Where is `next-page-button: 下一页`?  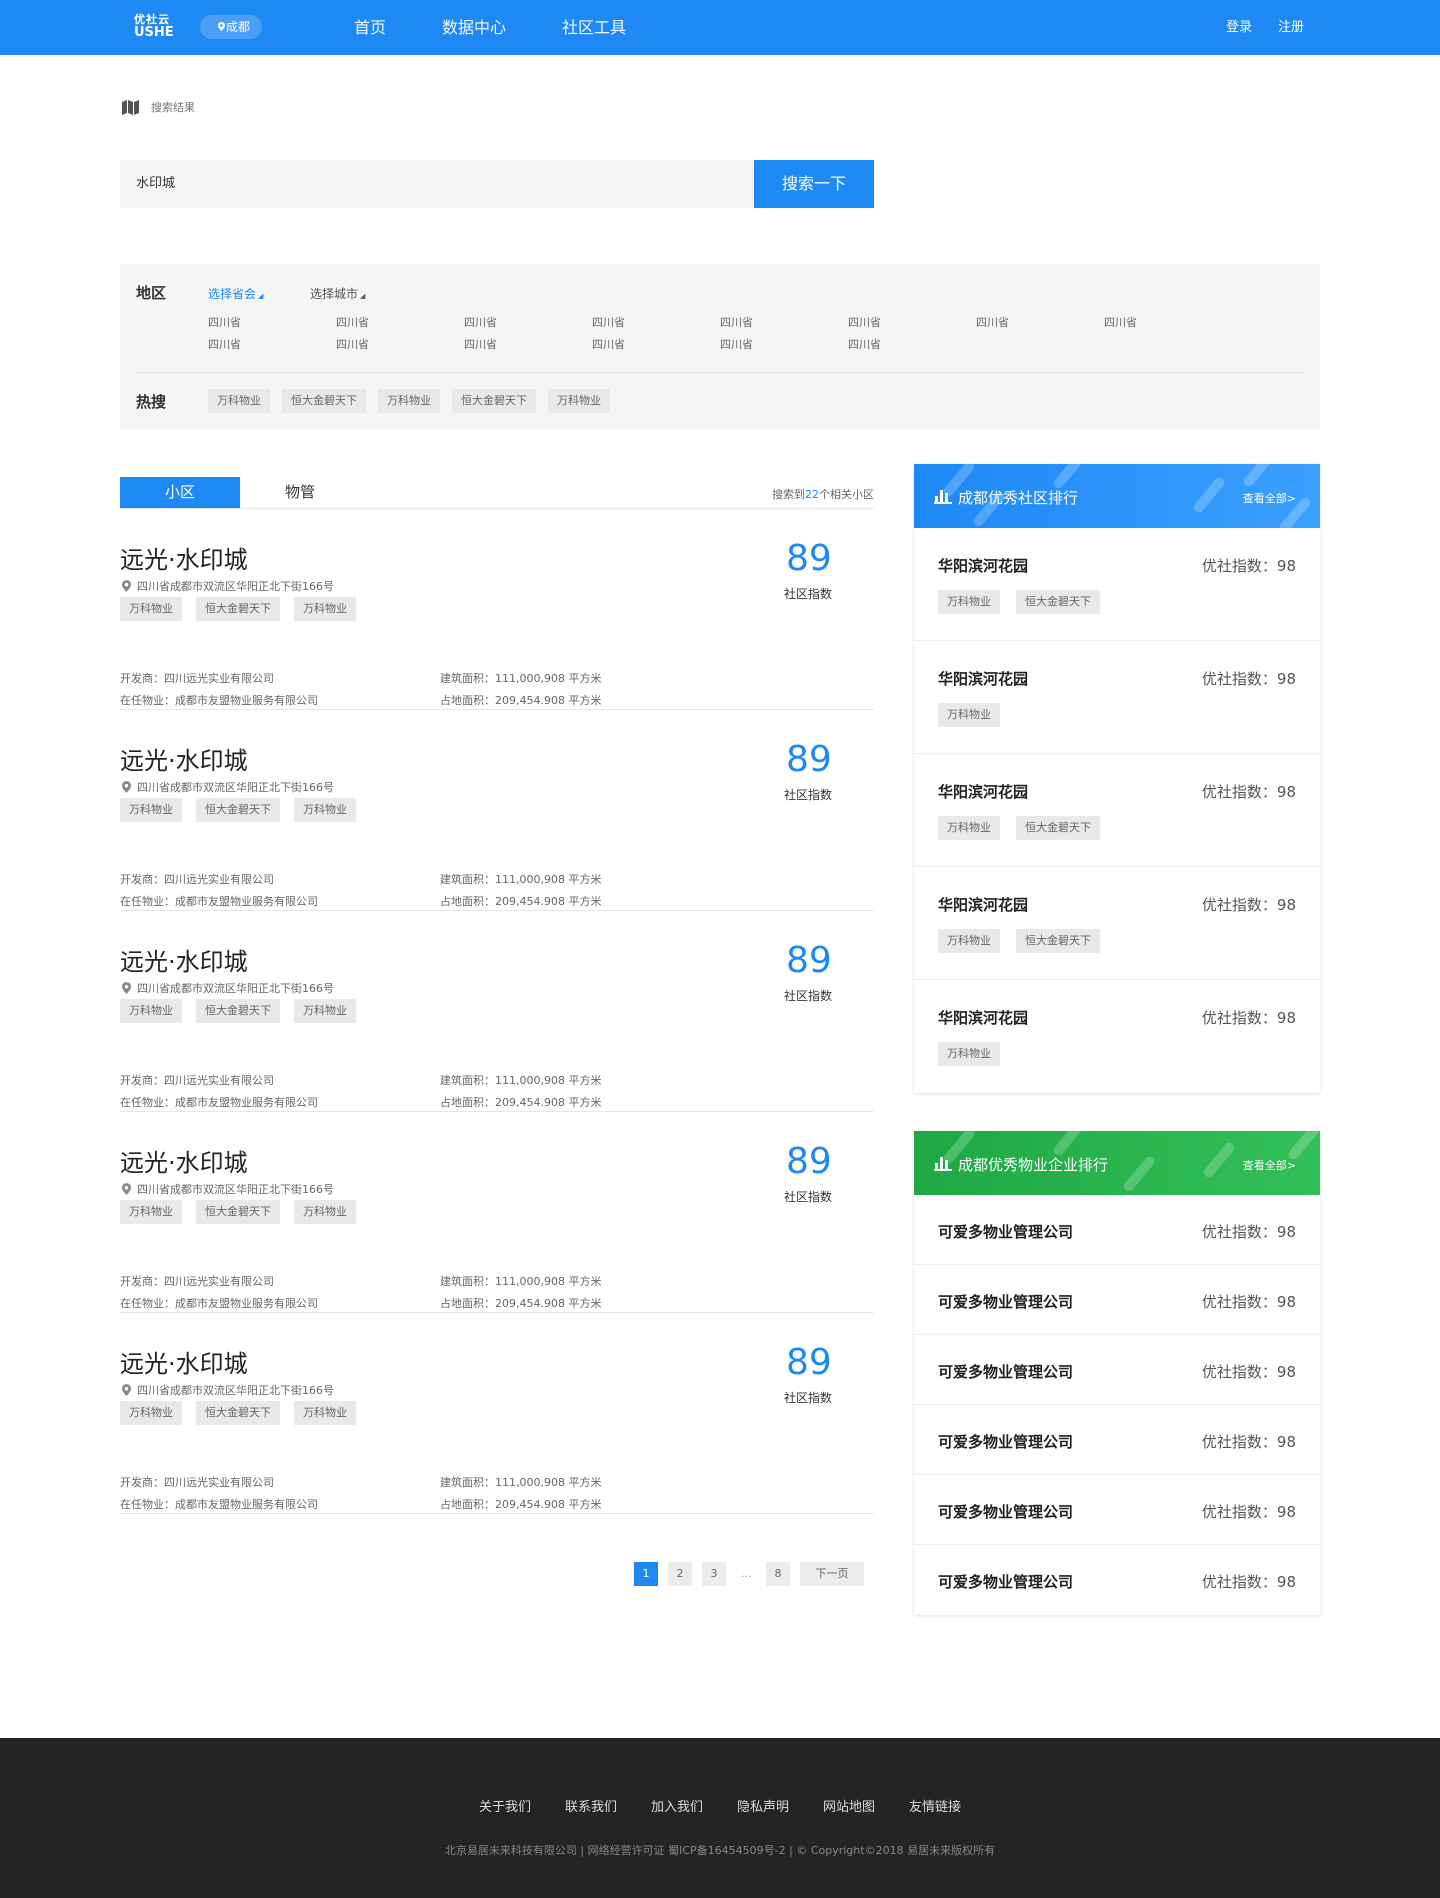
next-page-button: 下一页 is located at coordinates (832, 1574).